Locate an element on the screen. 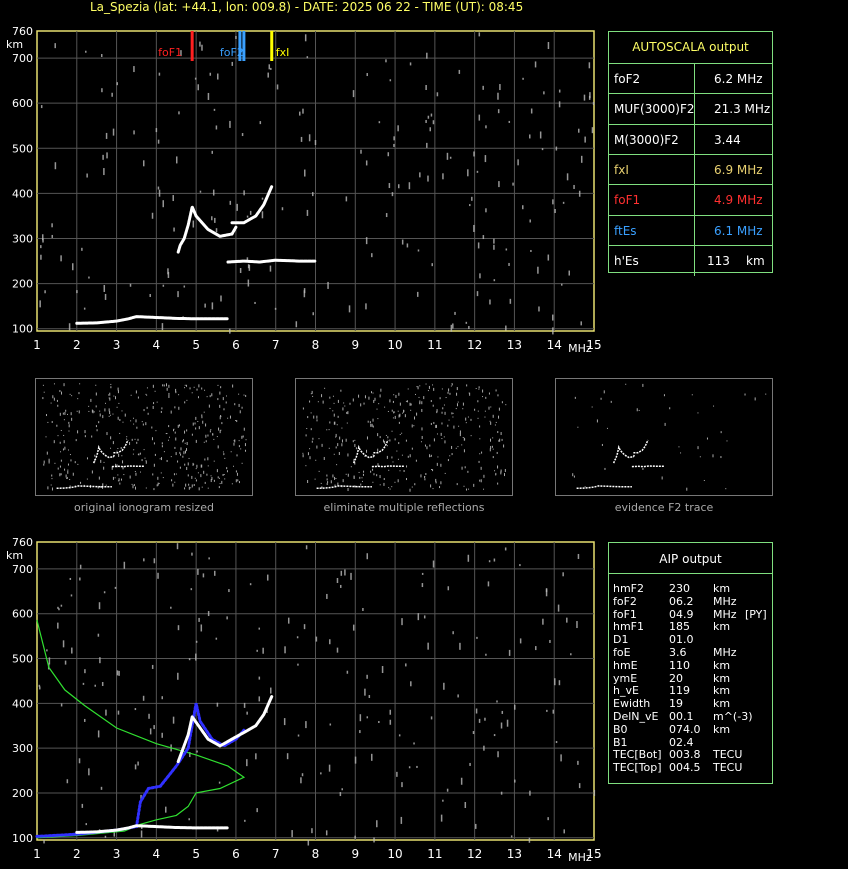  x-tick-label: 3 is located at coordinates (117, 345).